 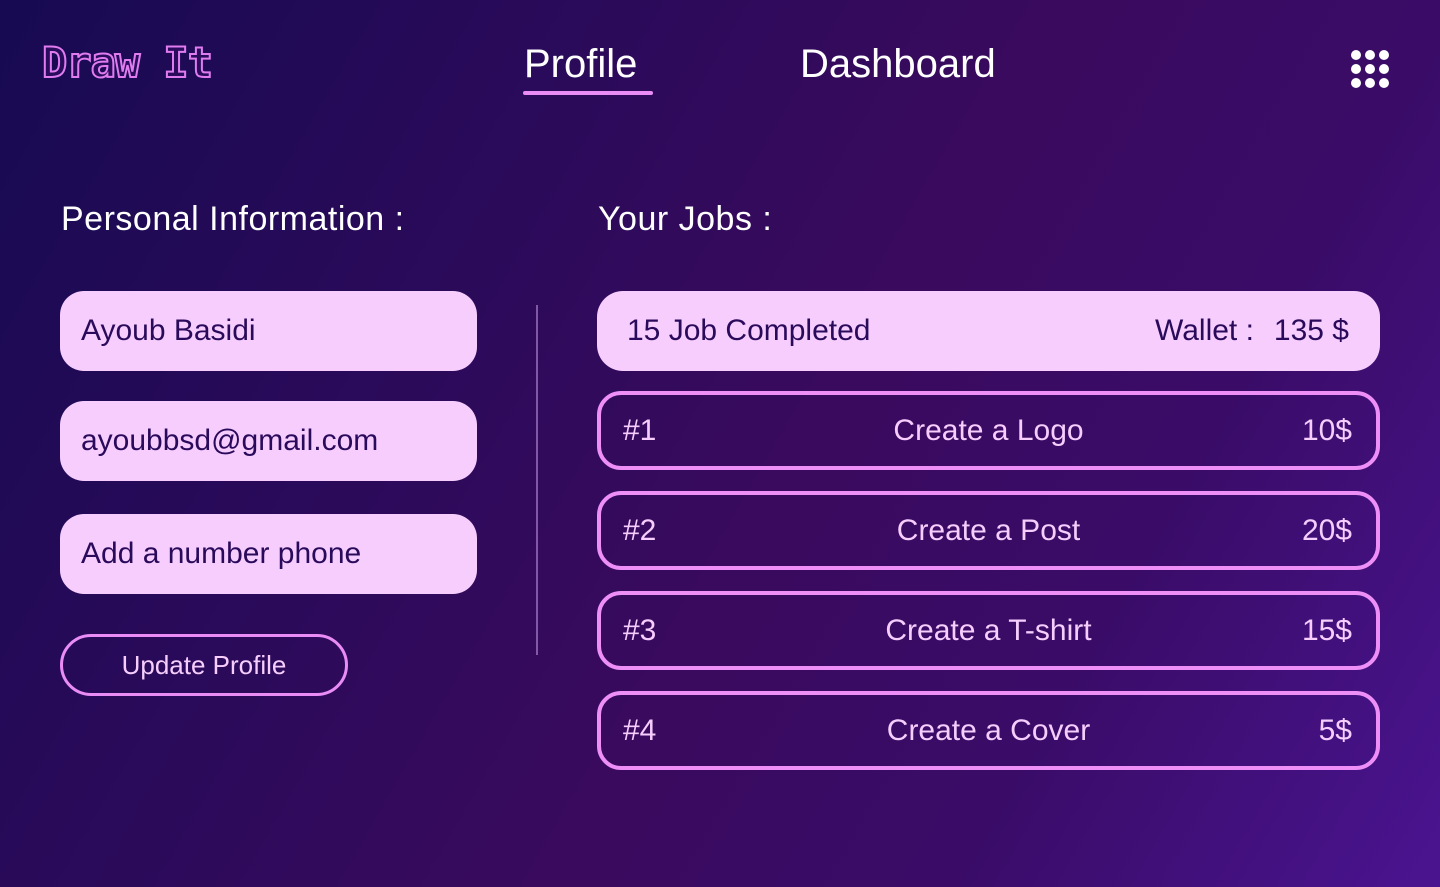 I want to click on jobs-completed-text: 15 Job Completed, so click(x=749, y=330).